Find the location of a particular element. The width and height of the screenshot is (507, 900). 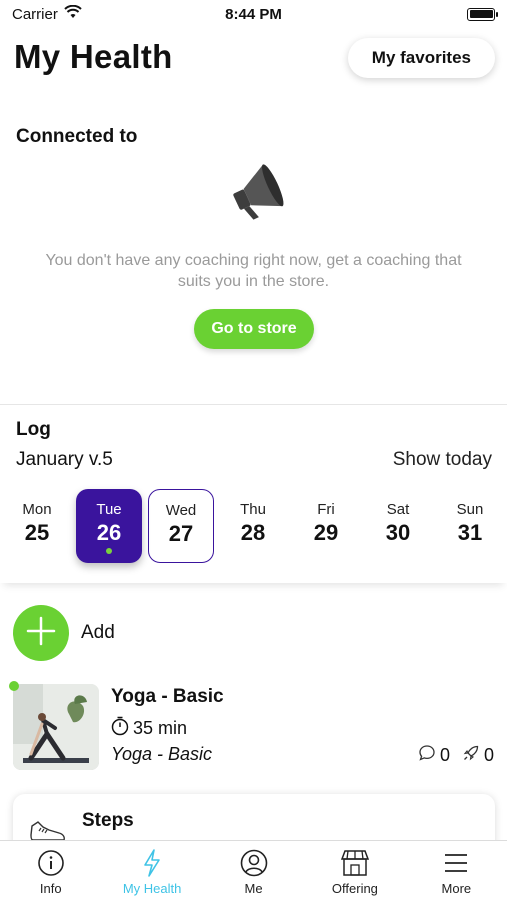

day-name: Tue is located at coordinates (109, 509).